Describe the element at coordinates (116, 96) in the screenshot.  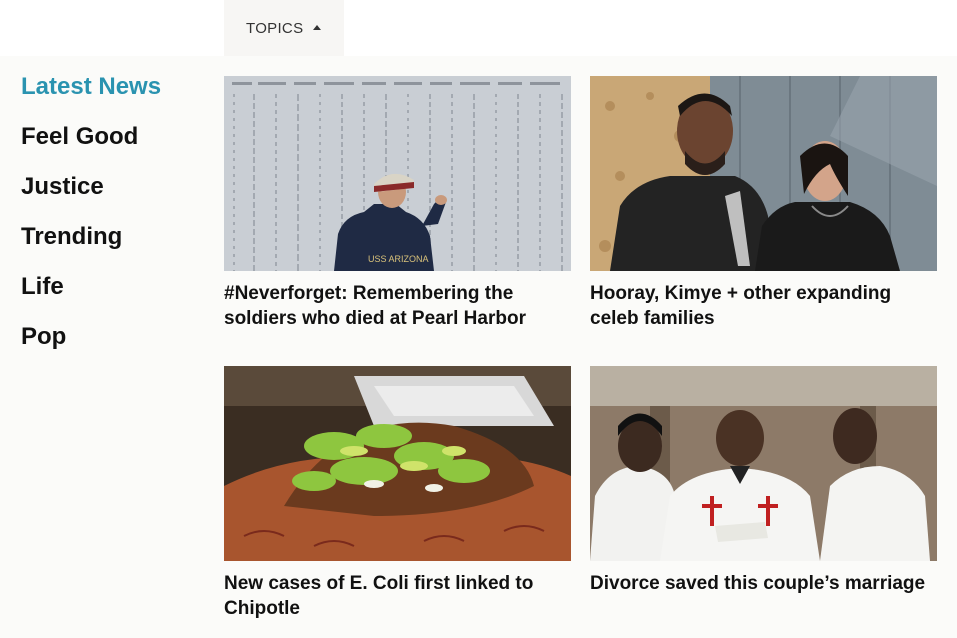
I see `sidebar-item-latest-news: Latest News` at that location.